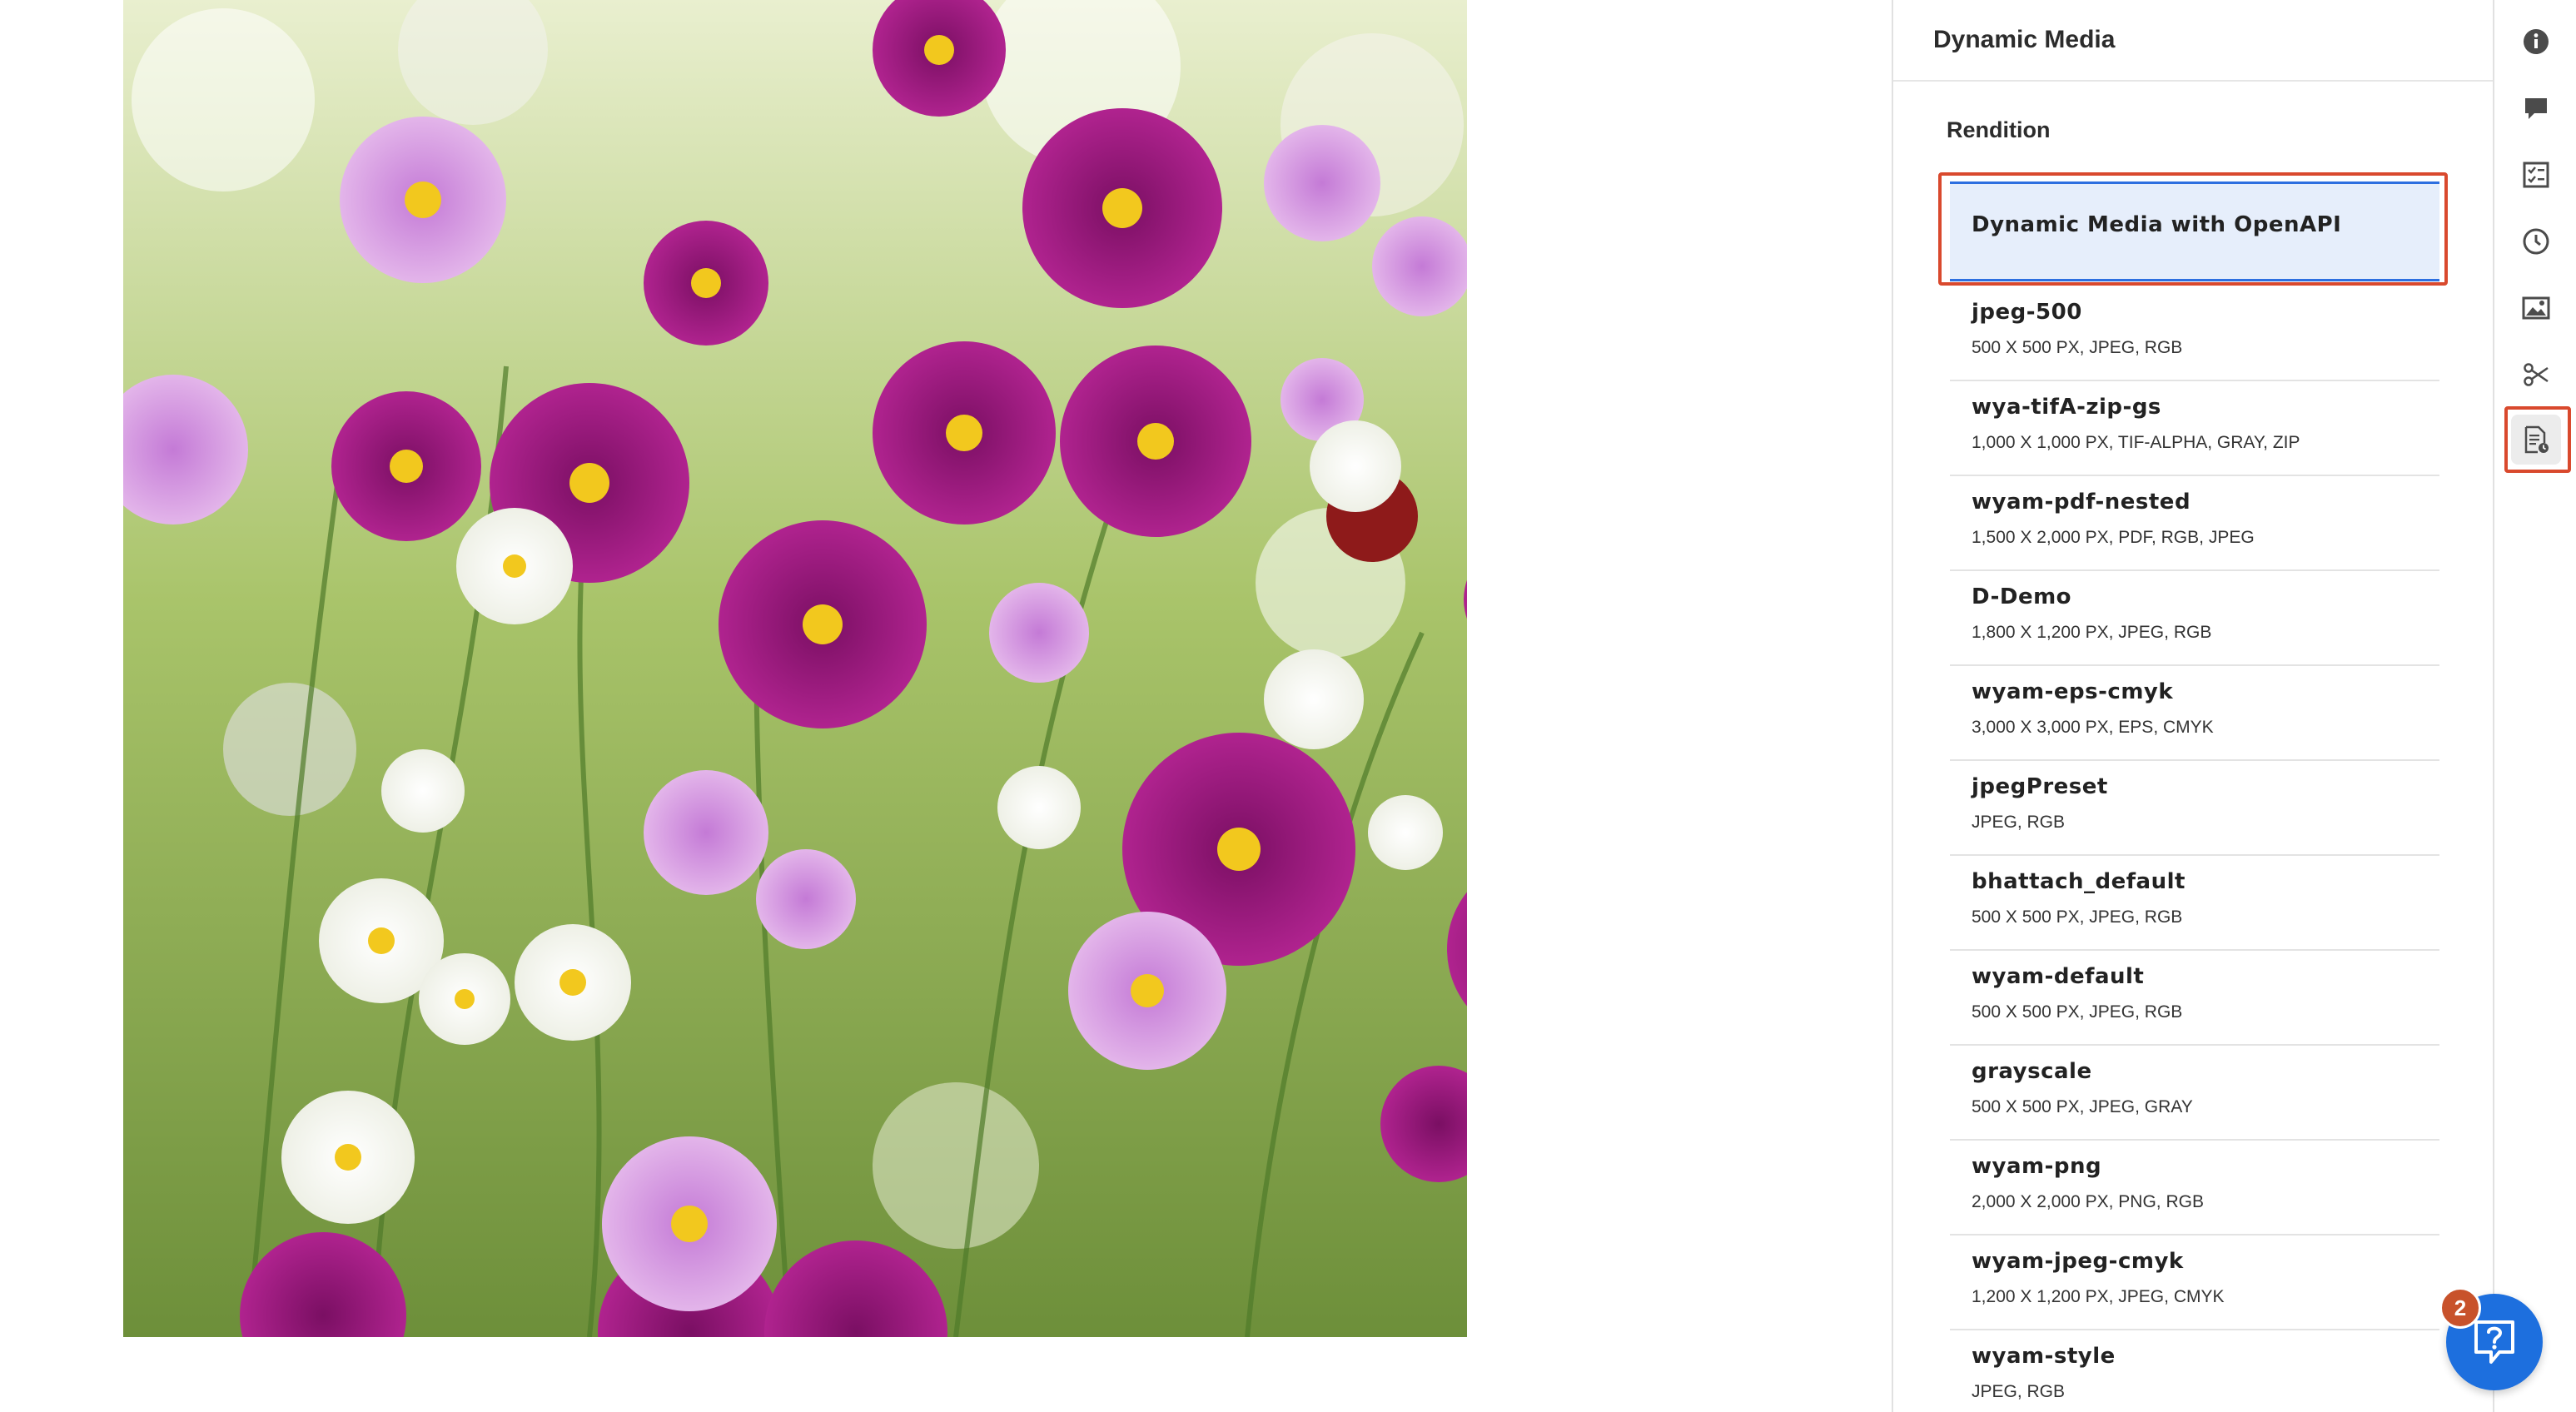  Describe the element at coordinates (1999, 129) in the screenshot. I see `rendition-section-label: Rendition` at that location.